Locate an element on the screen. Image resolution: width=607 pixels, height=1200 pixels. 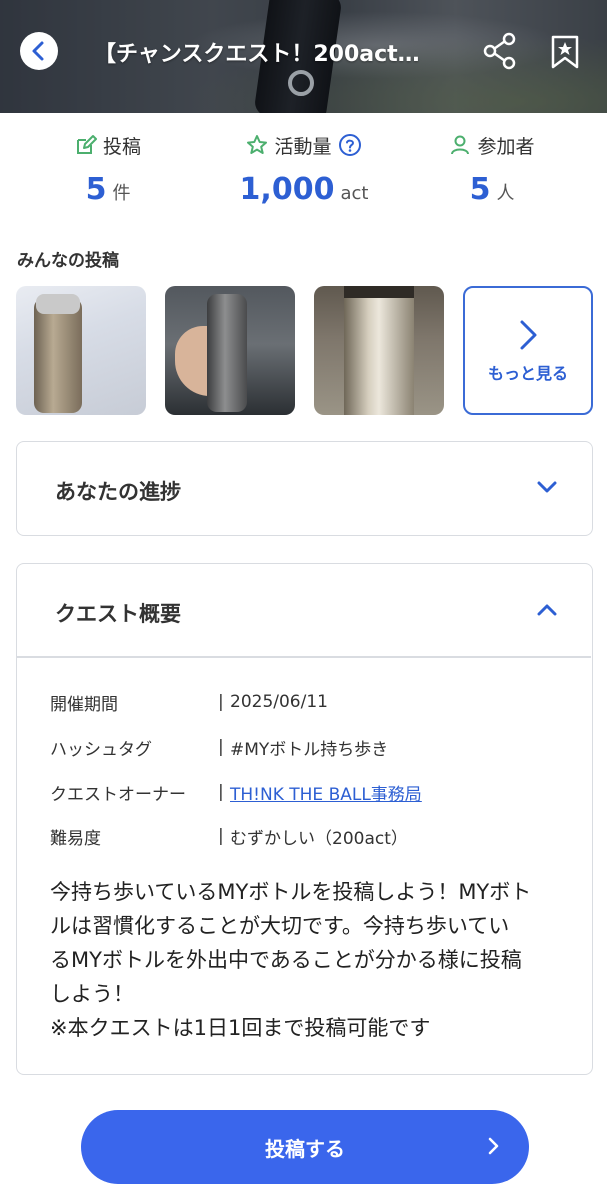
help-icon is located at coordinates (350, 145).